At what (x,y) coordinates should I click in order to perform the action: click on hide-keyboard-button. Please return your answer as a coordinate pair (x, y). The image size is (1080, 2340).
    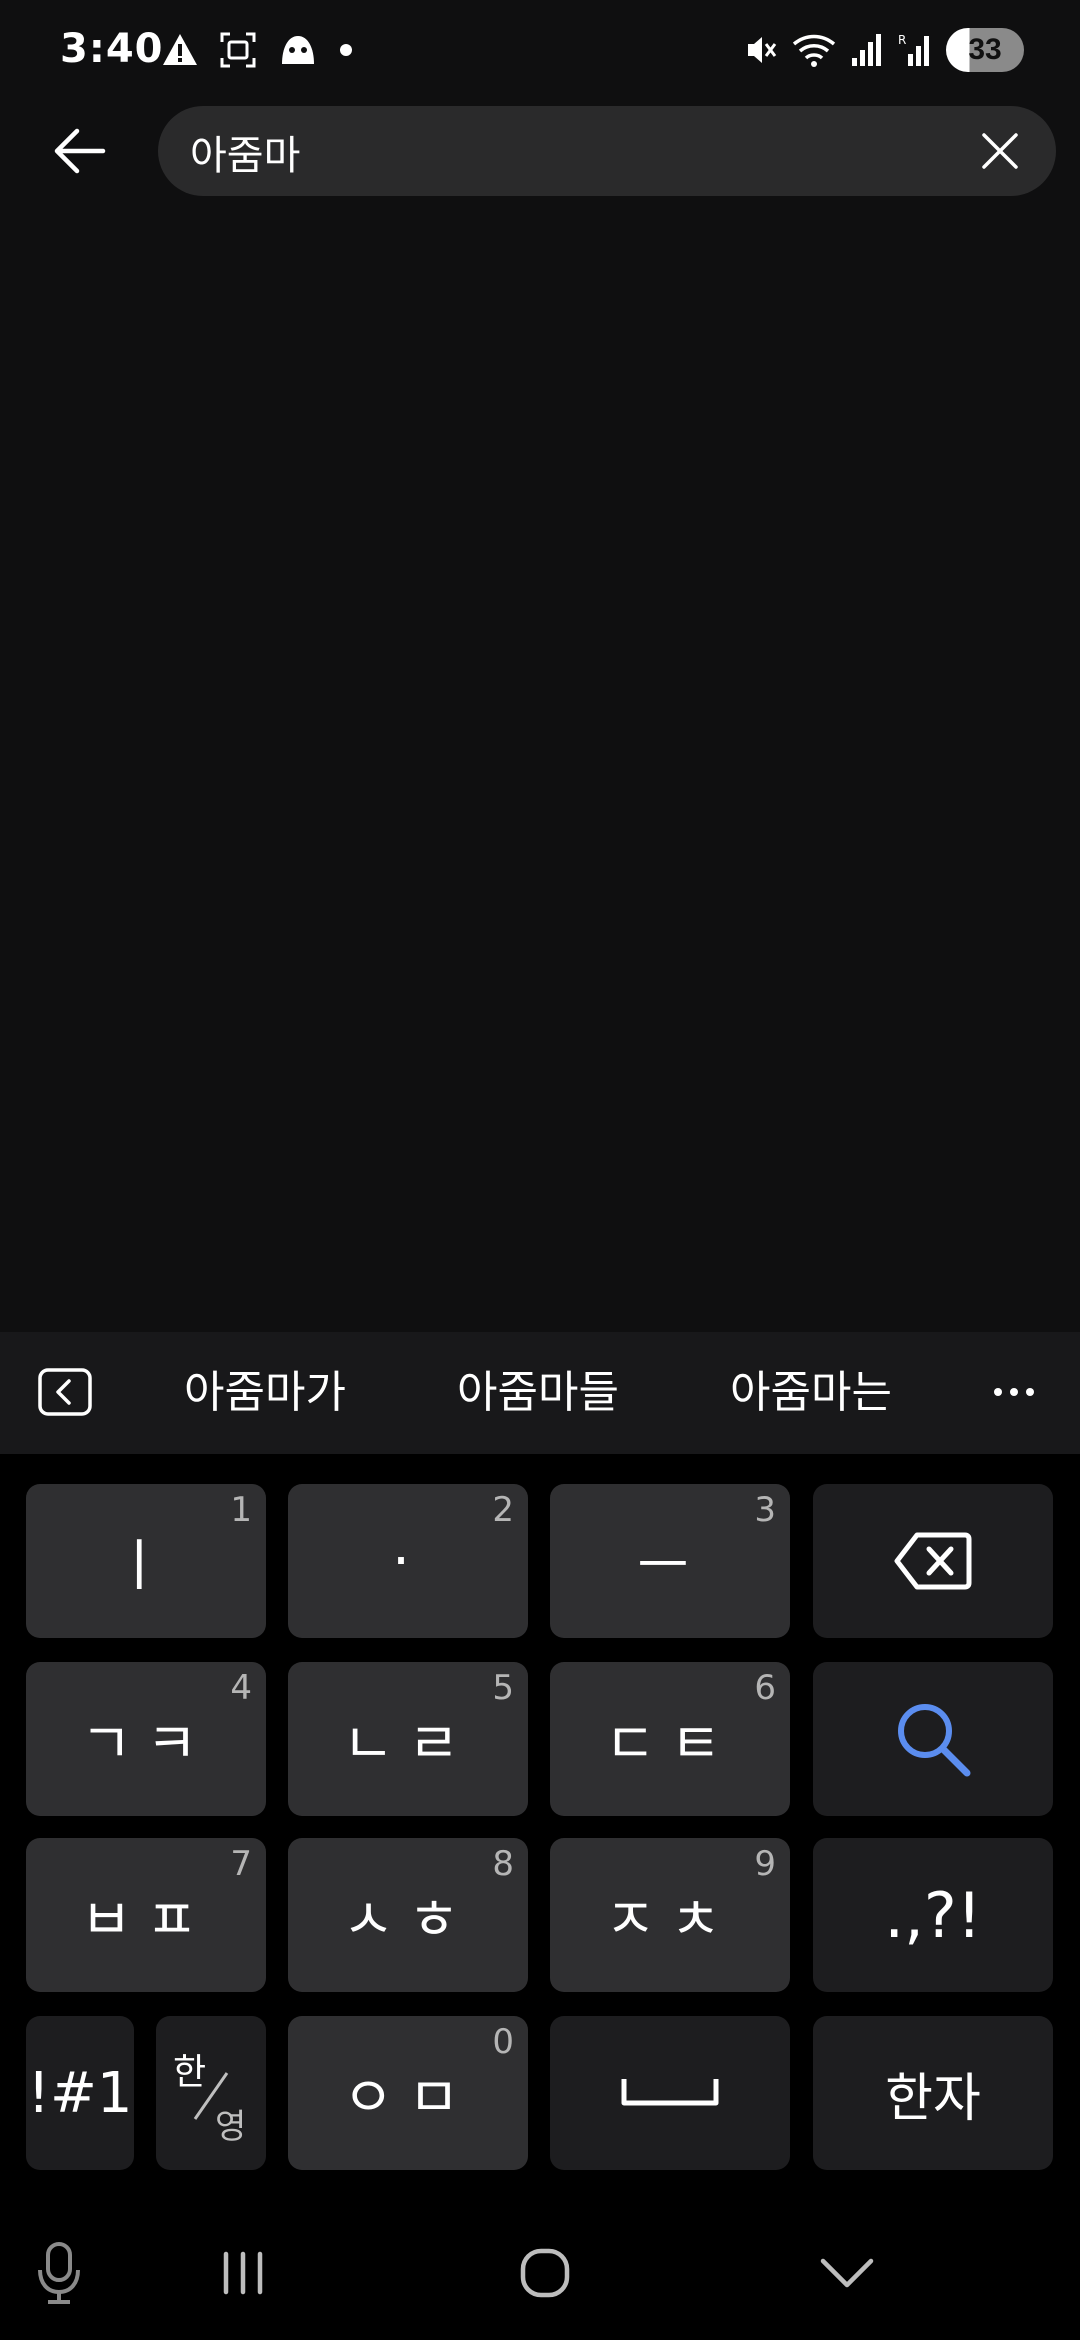
    Looking at the image, I should click on (847, 2273).